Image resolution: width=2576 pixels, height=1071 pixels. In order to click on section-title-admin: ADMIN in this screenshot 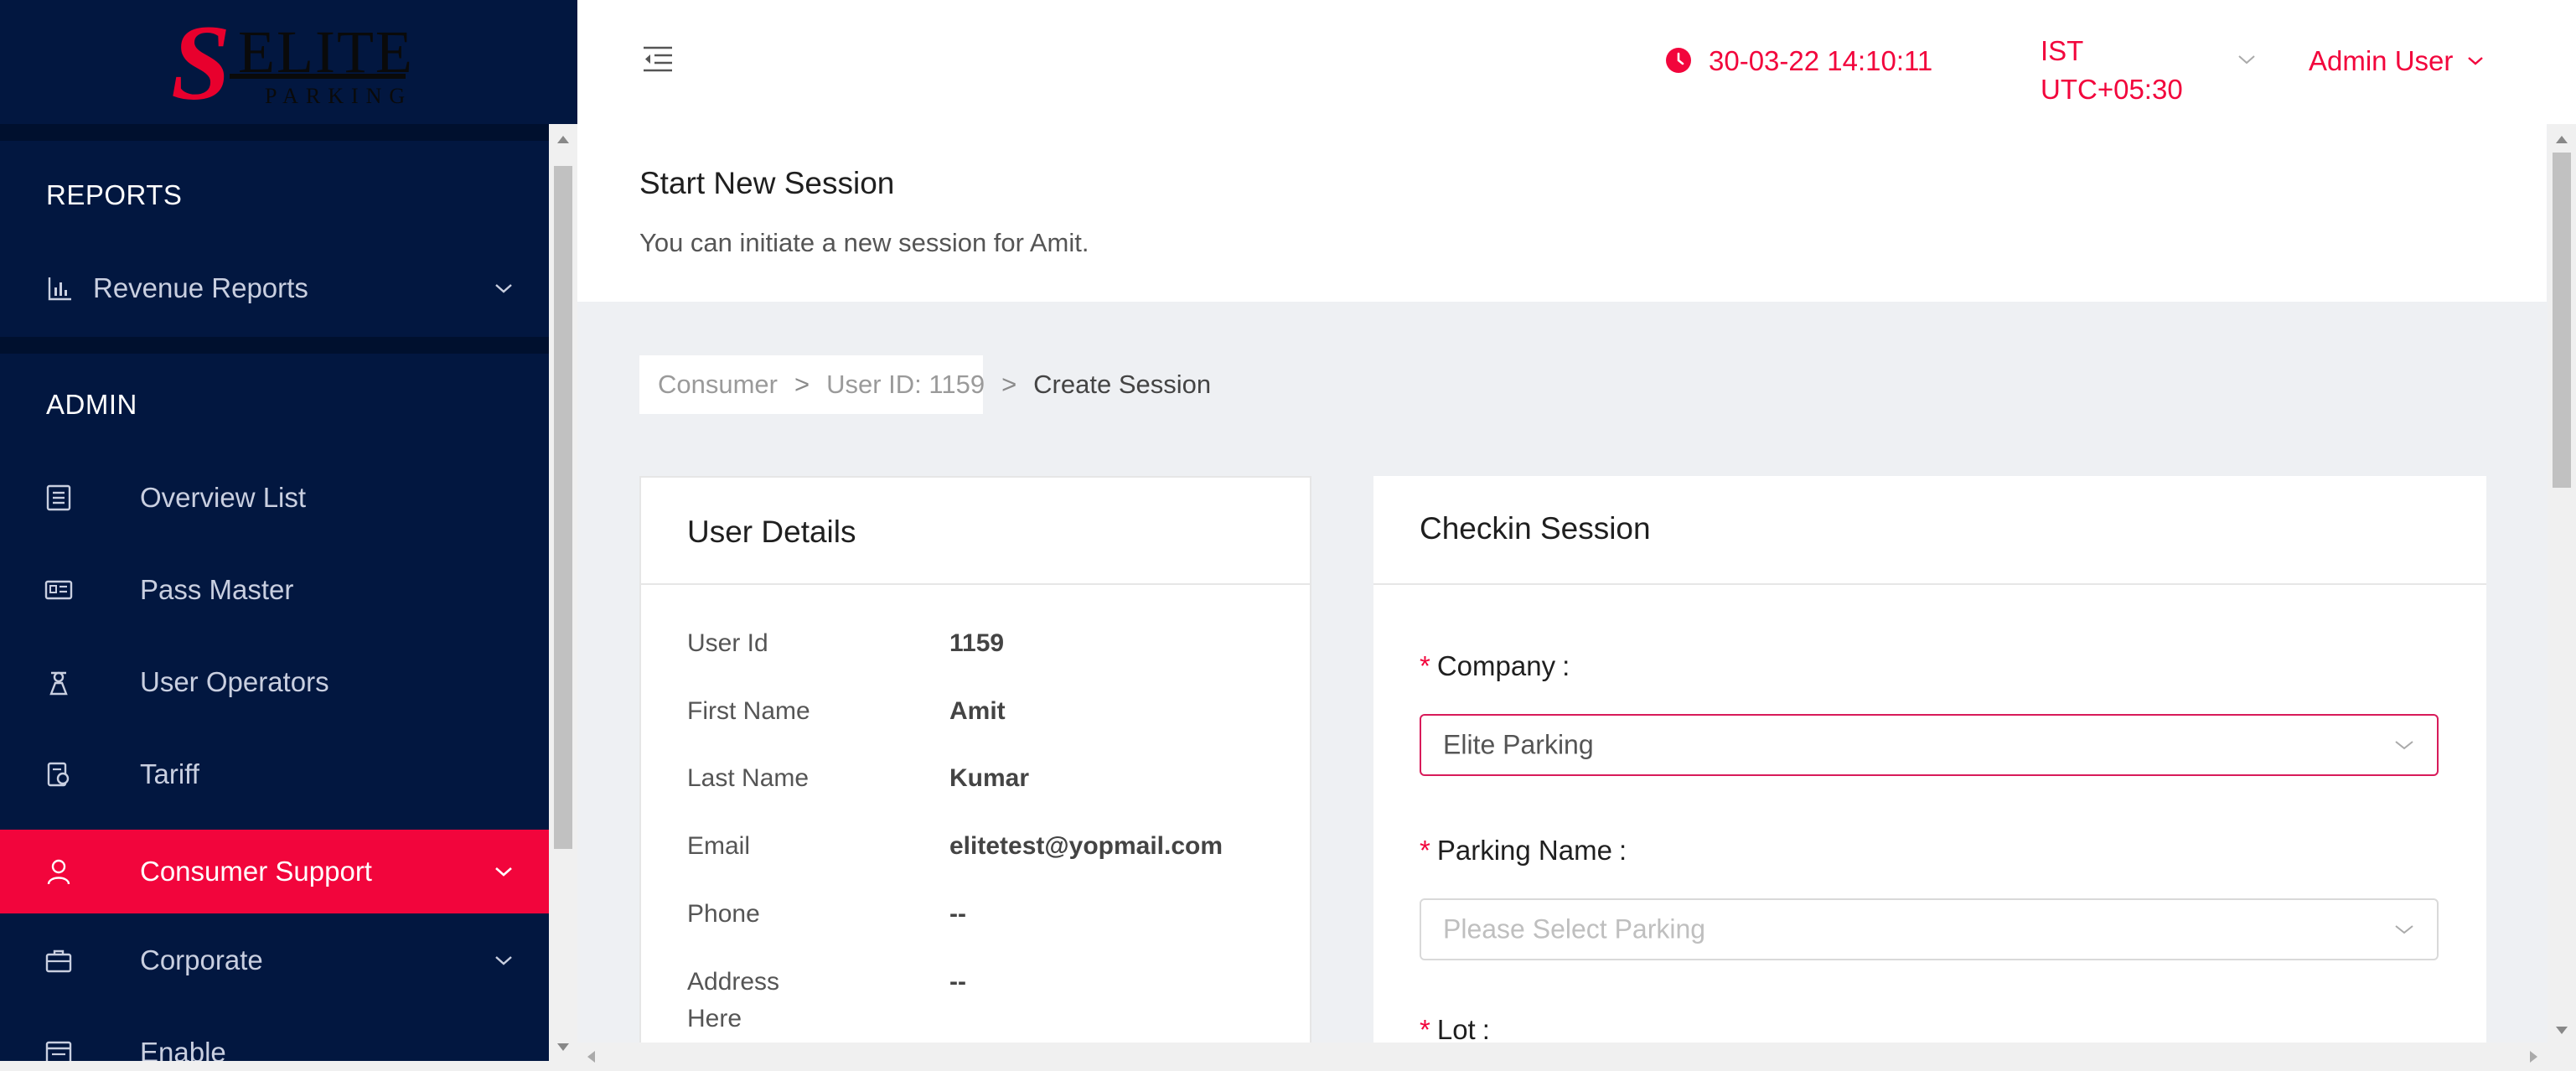, I will do `click(91, 404)`.